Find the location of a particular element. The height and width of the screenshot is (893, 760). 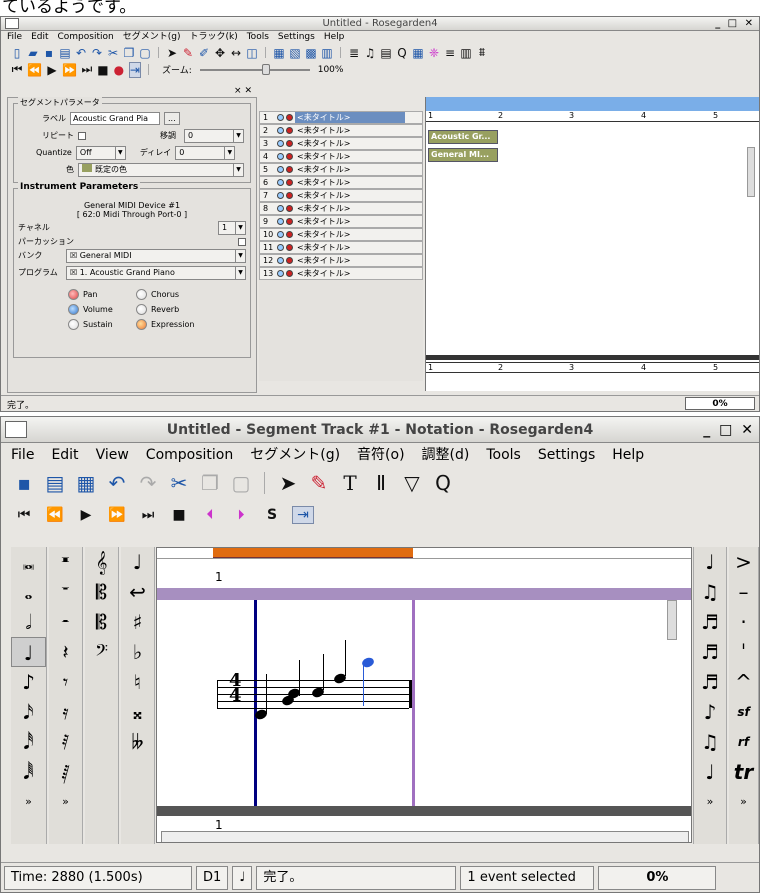

search-icon: Q is located at coordinates (443, 483).